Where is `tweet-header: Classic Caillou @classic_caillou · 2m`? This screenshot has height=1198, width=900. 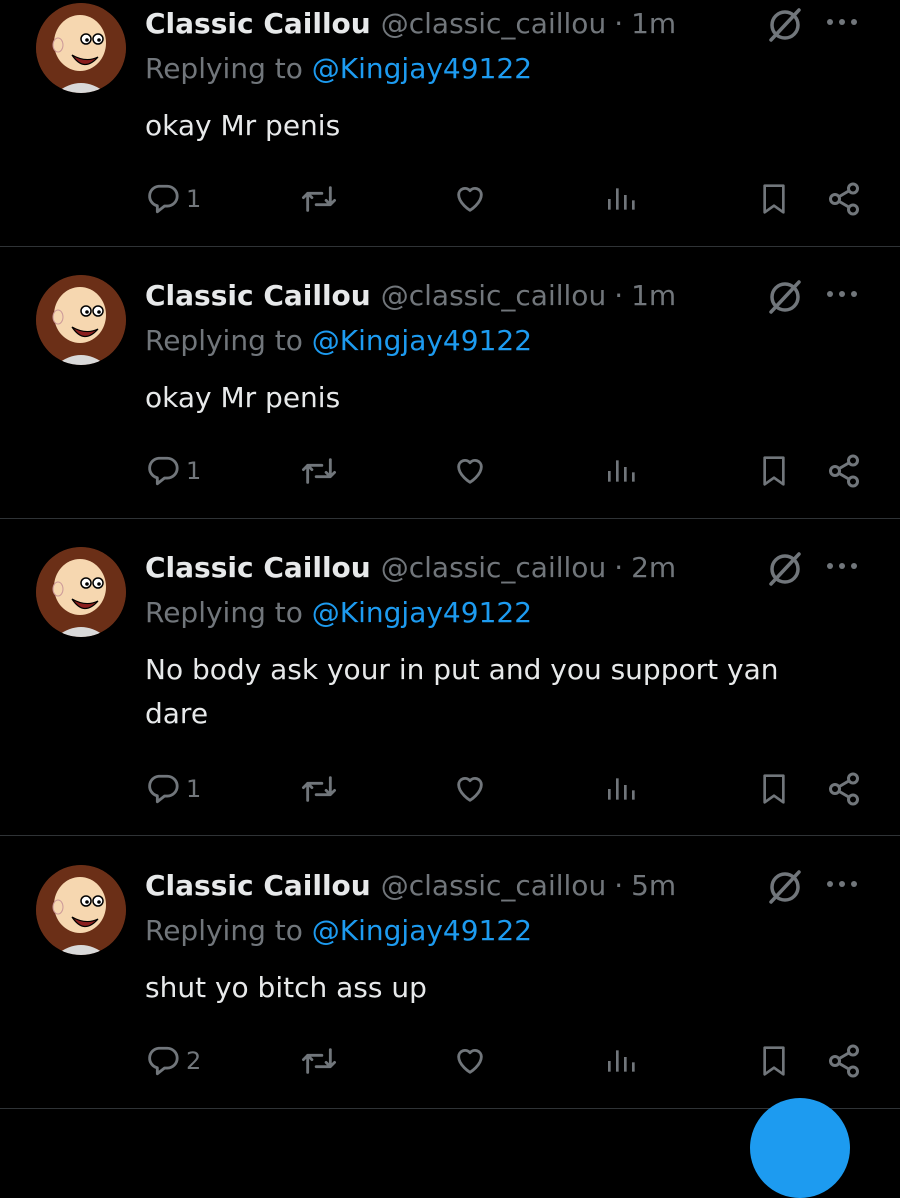
tweet-header: Classic Caillou @classic_caillou · 2m is located at coordinates (410, 567).